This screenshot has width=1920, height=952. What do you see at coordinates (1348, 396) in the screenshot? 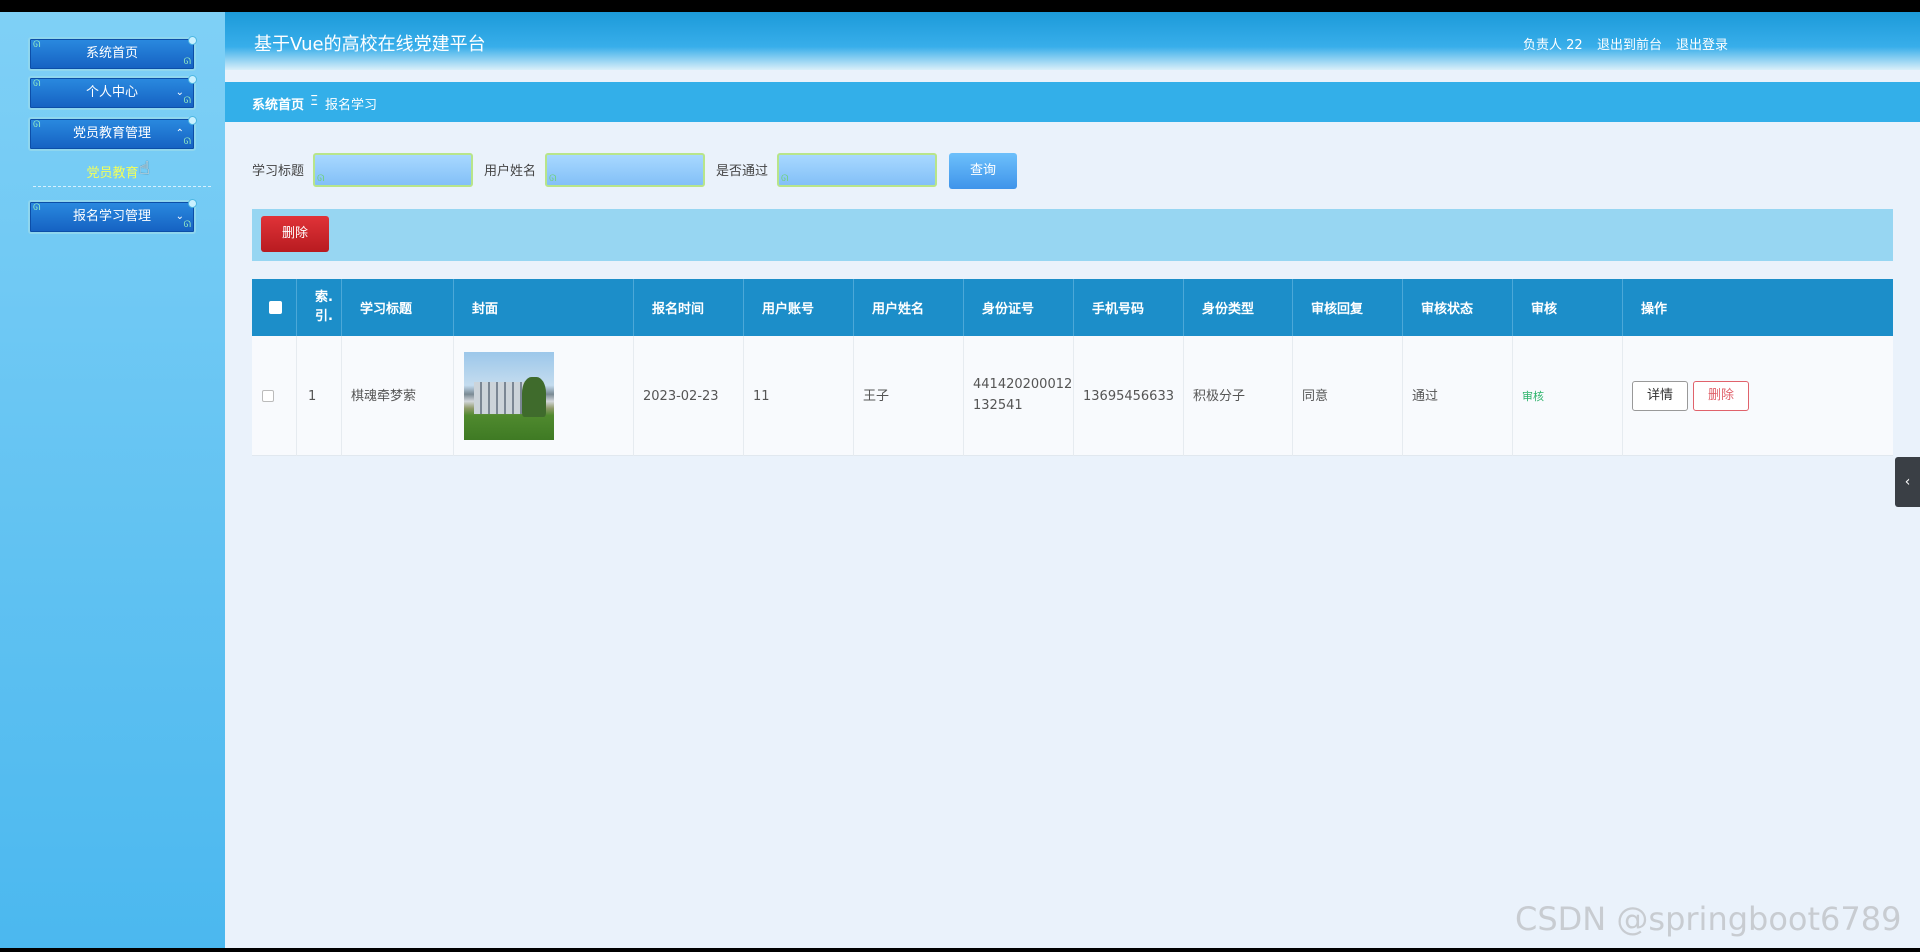
I see `cell-reply: 同意` at bounding box center [1348, 396].